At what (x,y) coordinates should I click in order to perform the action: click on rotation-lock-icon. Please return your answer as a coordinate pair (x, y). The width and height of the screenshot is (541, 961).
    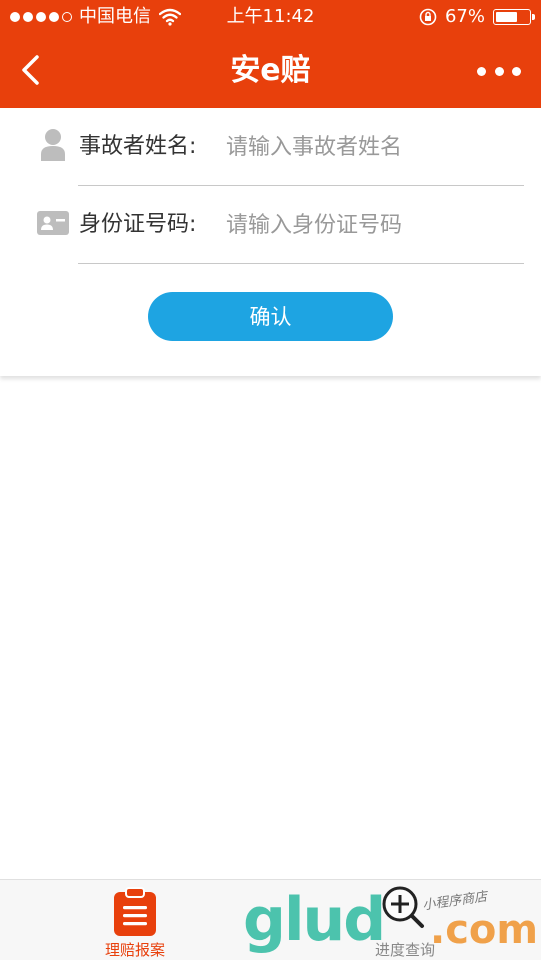
    Looking at the image, I should click on (428, 17).